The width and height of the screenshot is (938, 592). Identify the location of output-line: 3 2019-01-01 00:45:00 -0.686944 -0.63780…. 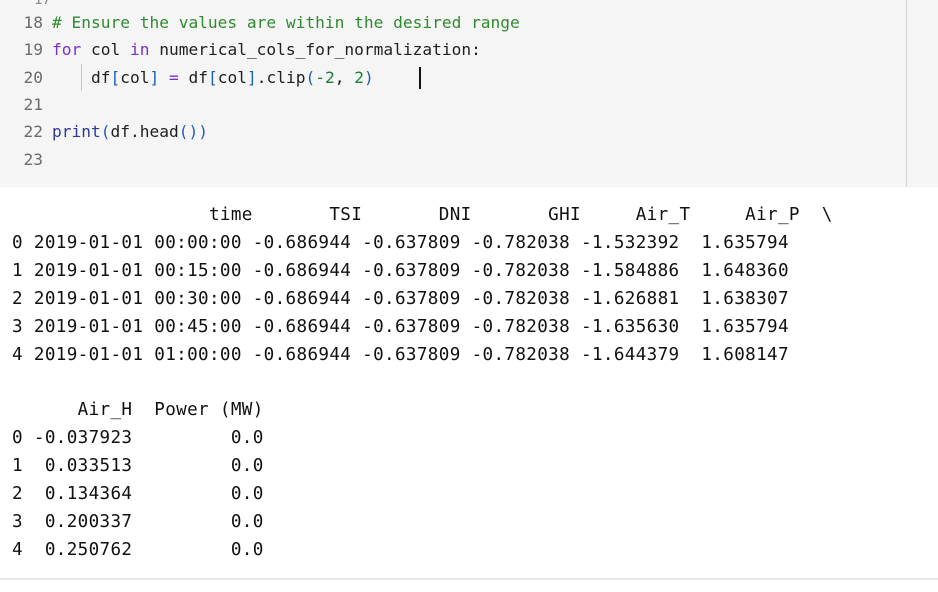
(400, 326).